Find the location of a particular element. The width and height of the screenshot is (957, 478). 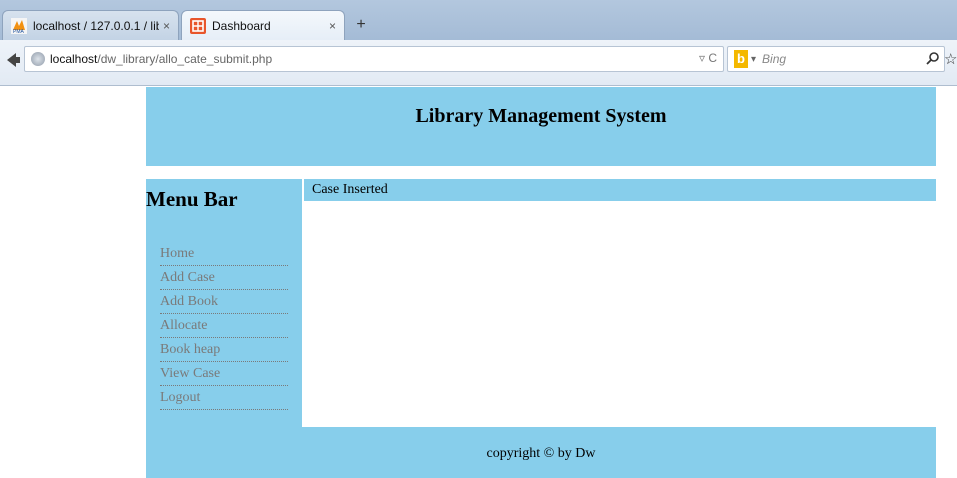

new-tab-button: + is located at coordinates (361, 25).